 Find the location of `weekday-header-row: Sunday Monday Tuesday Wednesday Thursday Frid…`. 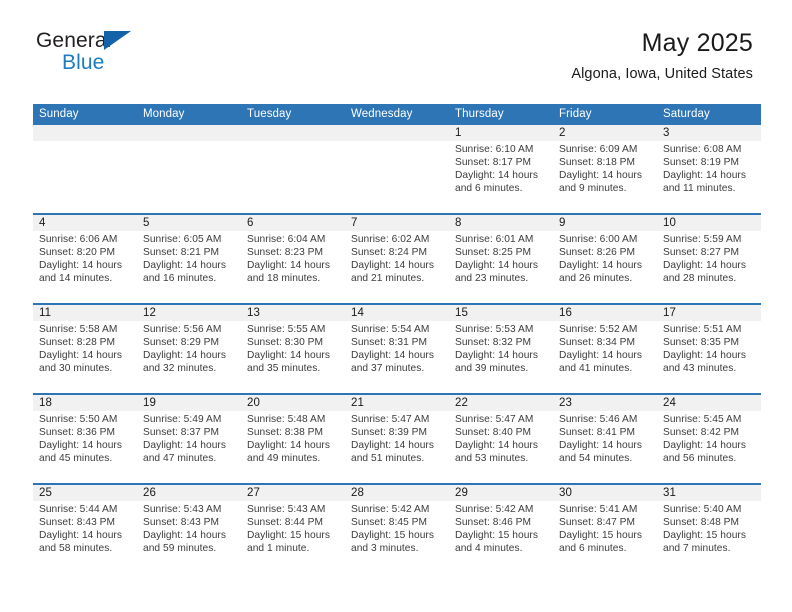

weekday-header-row: Sunday Monday Tuesday Wednesday Thursday Frid… is located at coordinates (397, 114).